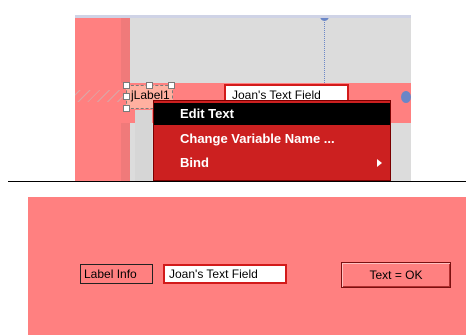 The width and height of the screenshot is (466, 335). What do you see at coordinates (116, 274) in the screenshot?
I see `runtime-label: Label Info` at bounding box center [116, 274].